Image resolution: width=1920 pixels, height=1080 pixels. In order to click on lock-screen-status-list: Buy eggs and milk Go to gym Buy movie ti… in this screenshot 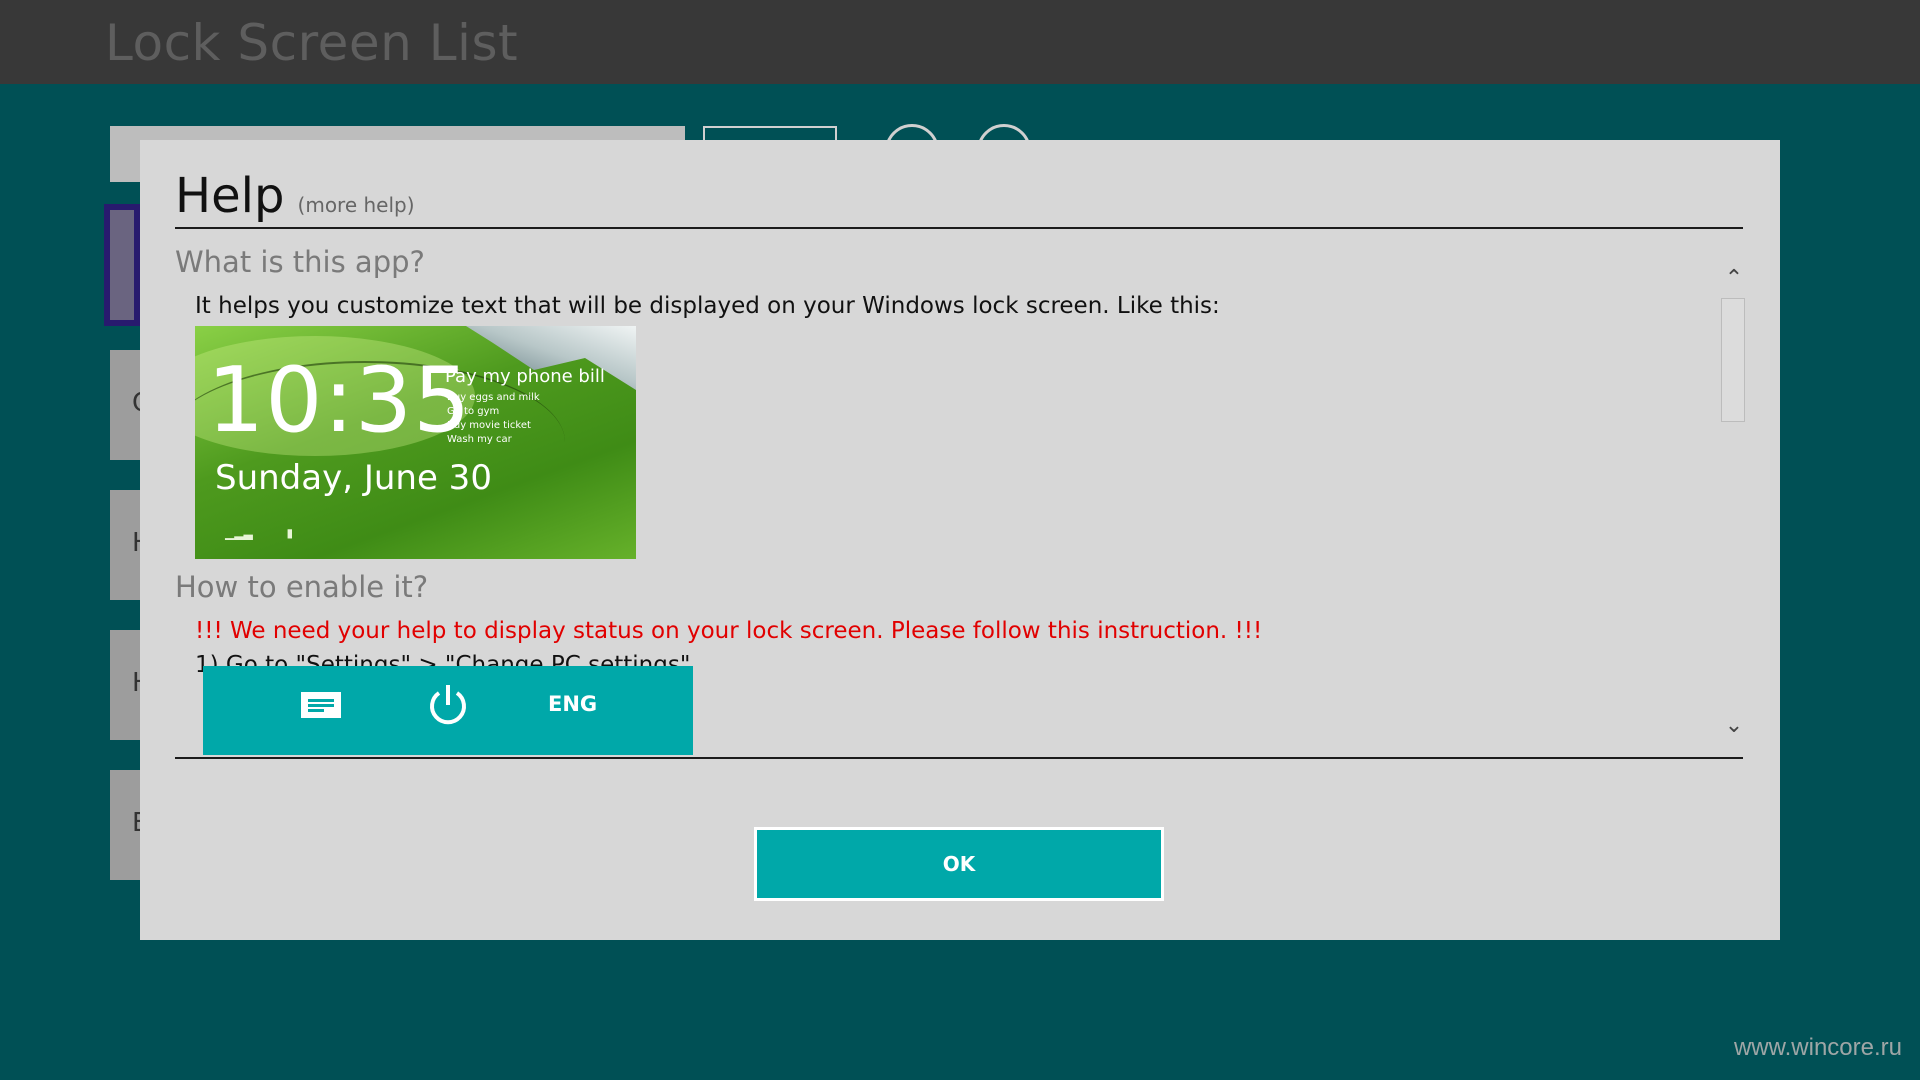, I will do `click(493, 419)`.